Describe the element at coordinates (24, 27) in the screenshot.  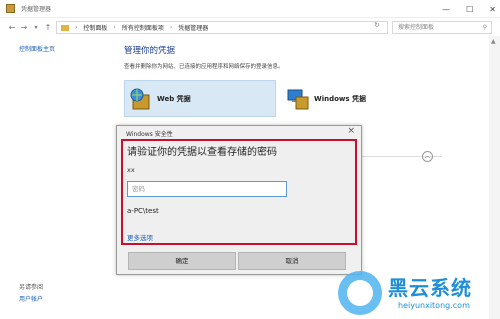
I see `forward-arrow-icon: →` at that location.